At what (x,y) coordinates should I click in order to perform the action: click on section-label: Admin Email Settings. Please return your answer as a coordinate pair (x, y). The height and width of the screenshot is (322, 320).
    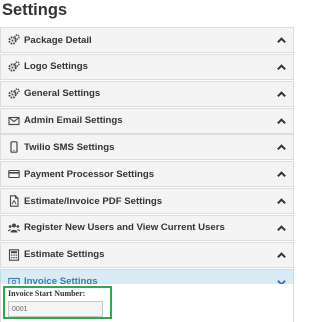
    Looking at the image, I should click on (73, 121).